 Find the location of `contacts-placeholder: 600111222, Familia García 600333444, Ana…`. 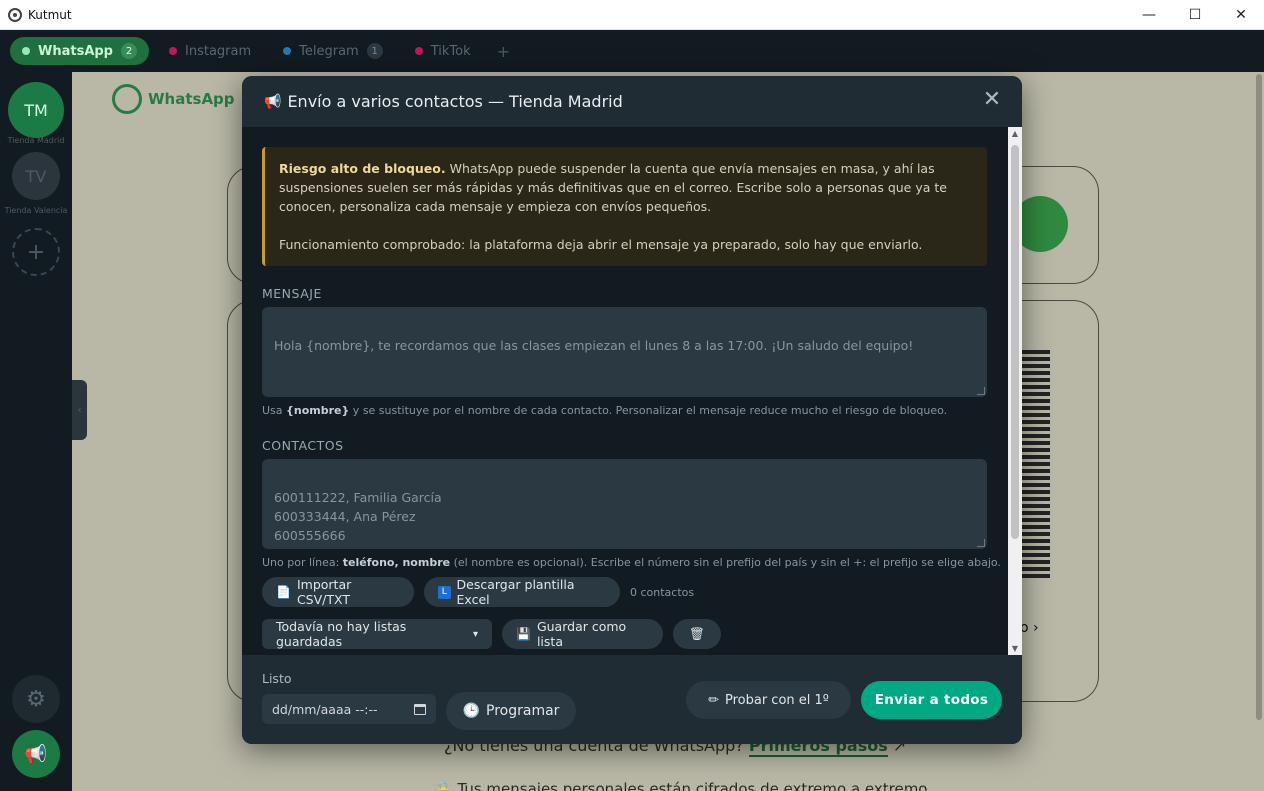

contacts-placeholder: 600111222, Familia García 600333444, Ana… is located at coordinates (358, 516).